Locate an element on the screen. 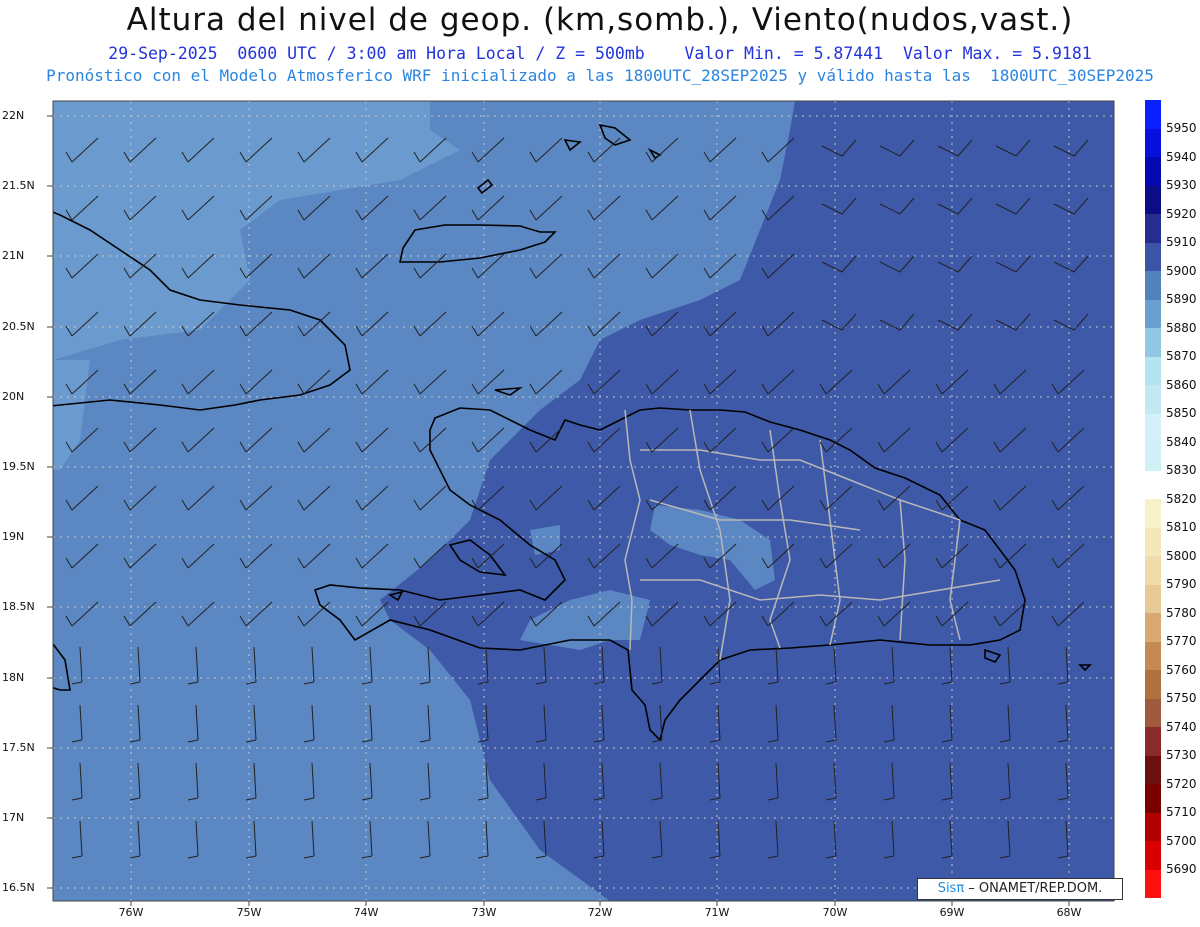 Image resolution: width=1200 pixels, height=927 pixels. lat-label: 17N is located at coordinates (13, 817).